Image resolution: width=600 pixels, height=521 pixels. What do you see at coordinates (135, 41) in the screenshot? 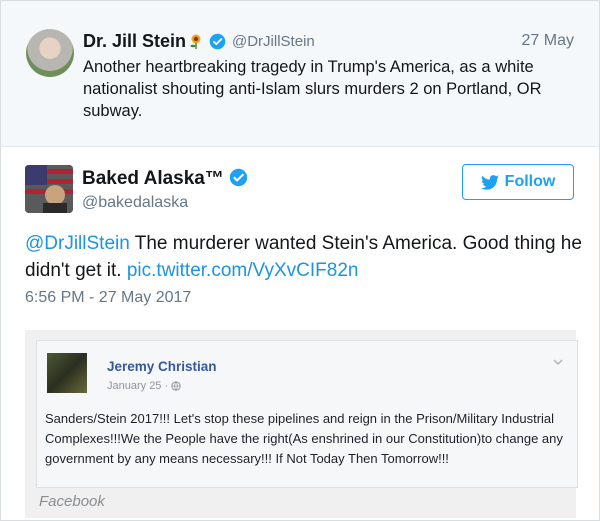
I see `quoted-author-name-text: Dr. Jill Stein` at bounding box center [135, 41].